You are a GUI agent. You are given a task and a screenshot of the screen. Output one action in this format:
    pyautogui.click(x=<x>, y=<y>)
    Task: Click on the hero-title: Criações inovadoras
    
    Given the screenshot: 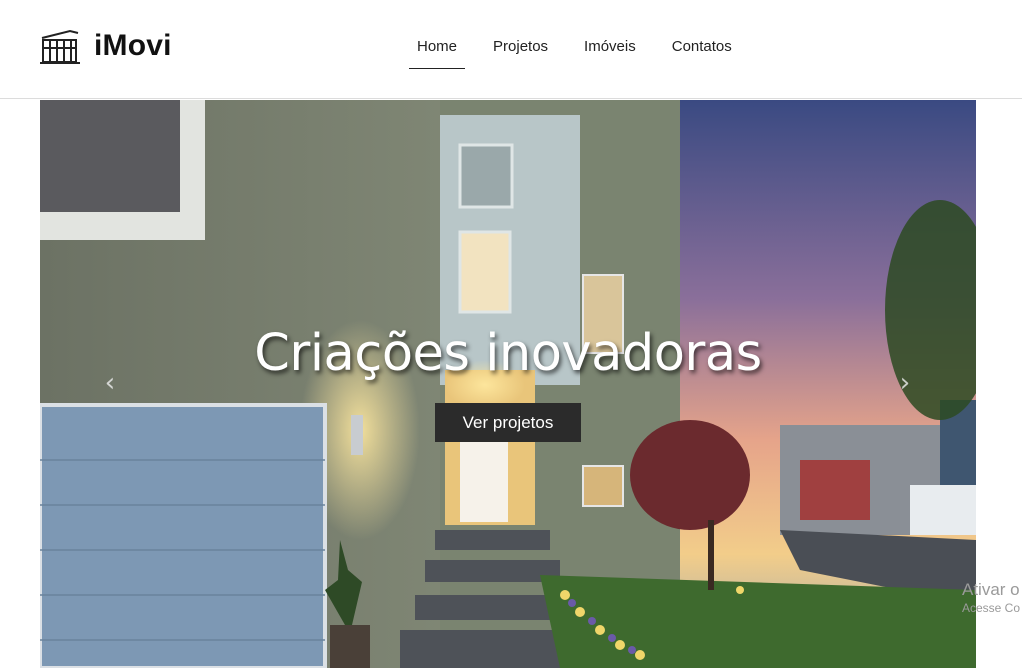 What is the action you would take?
    pyautogui.click(x=508, y=353)
    